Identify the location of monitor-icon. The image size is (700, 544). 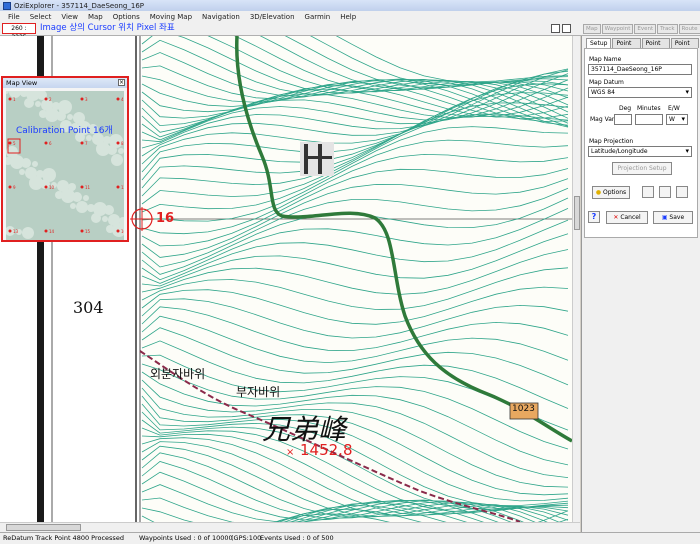
(566, 28).